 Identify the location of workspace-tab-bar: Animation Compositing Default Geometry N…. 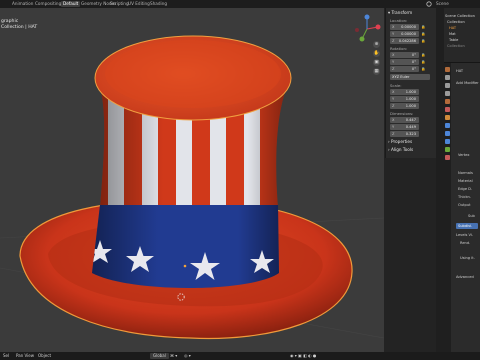
(240, 4).